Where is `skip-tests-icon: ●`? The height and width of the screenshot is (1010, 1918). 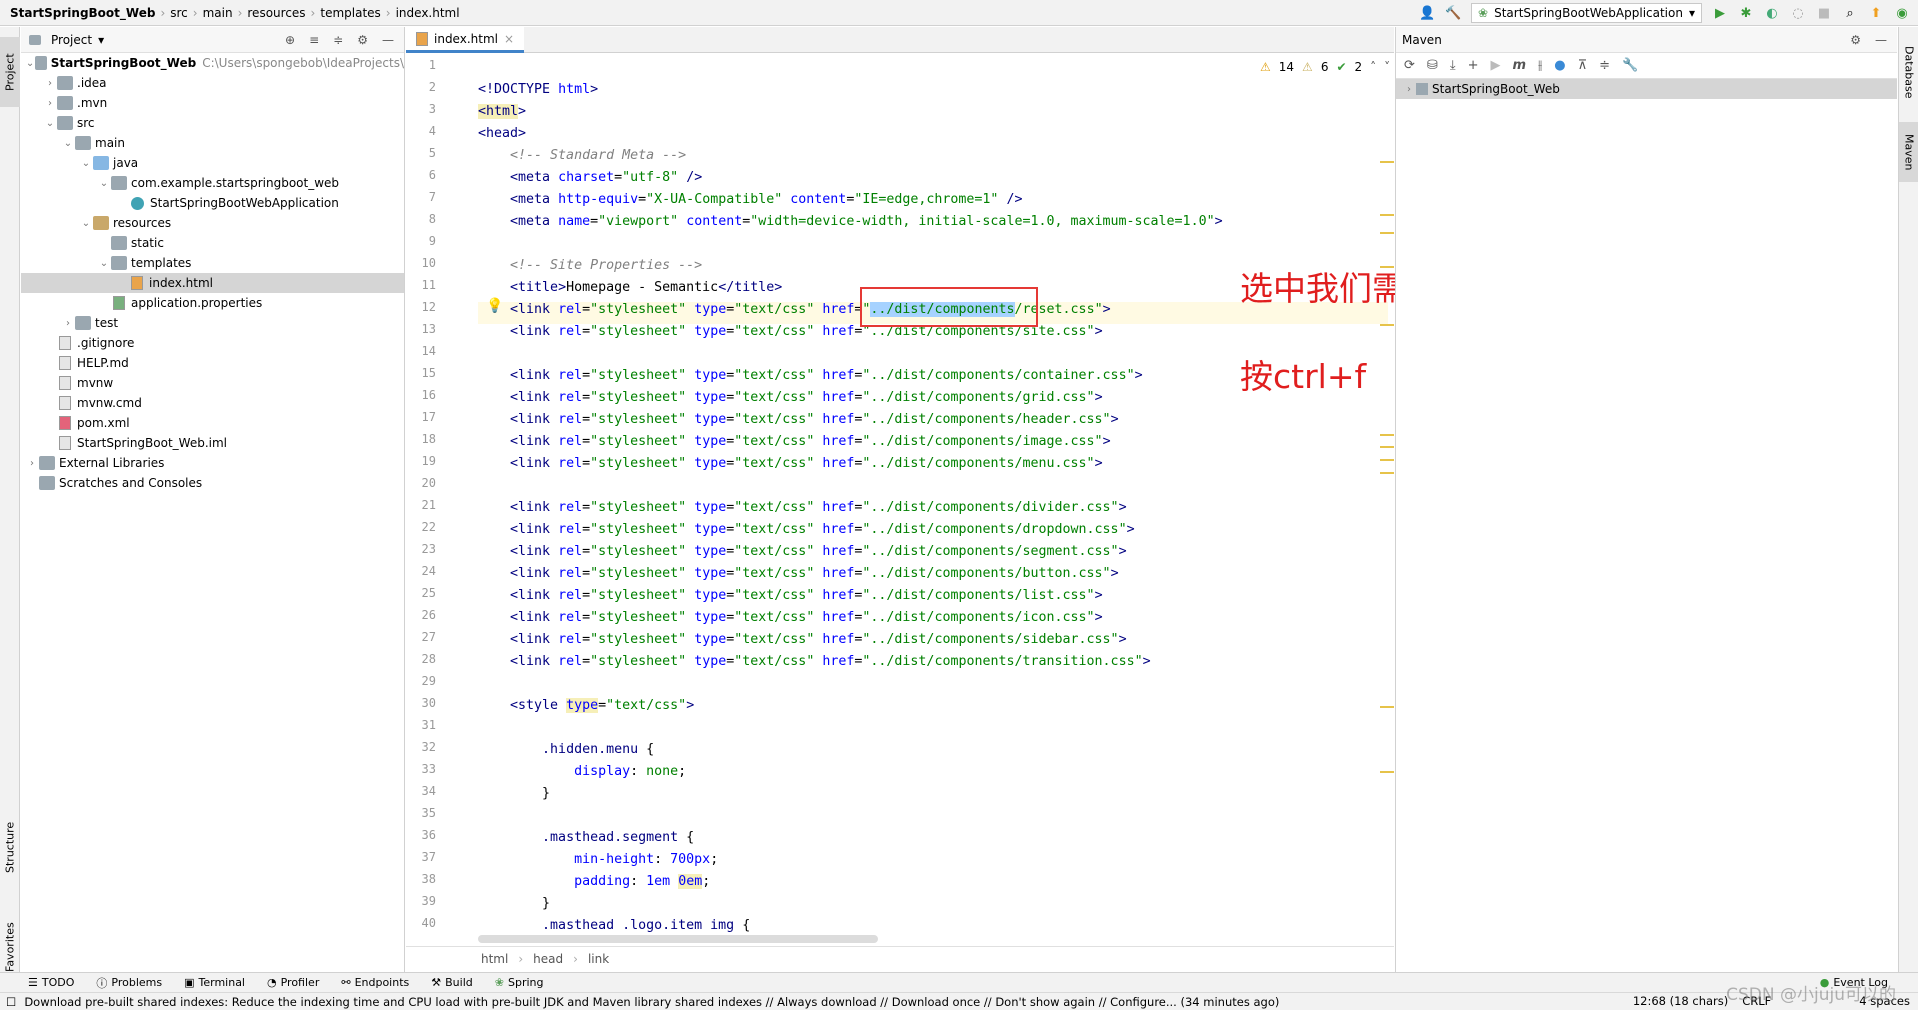
skip-tests-icon: ● is located at coordinates (1559, 65).